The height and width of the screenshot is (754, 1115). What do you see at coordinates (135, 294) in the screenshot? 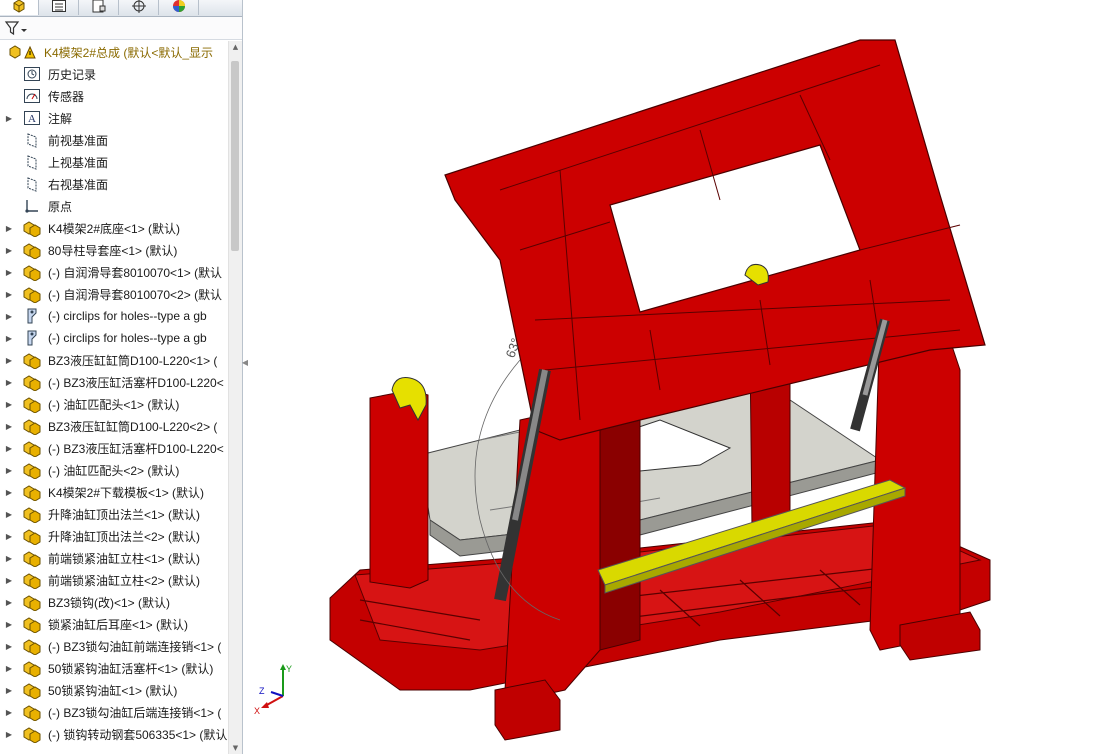
I see `tree-item-label: (-) 自润滑导套8010070<2> (默认` at bounding box center [135, 294].